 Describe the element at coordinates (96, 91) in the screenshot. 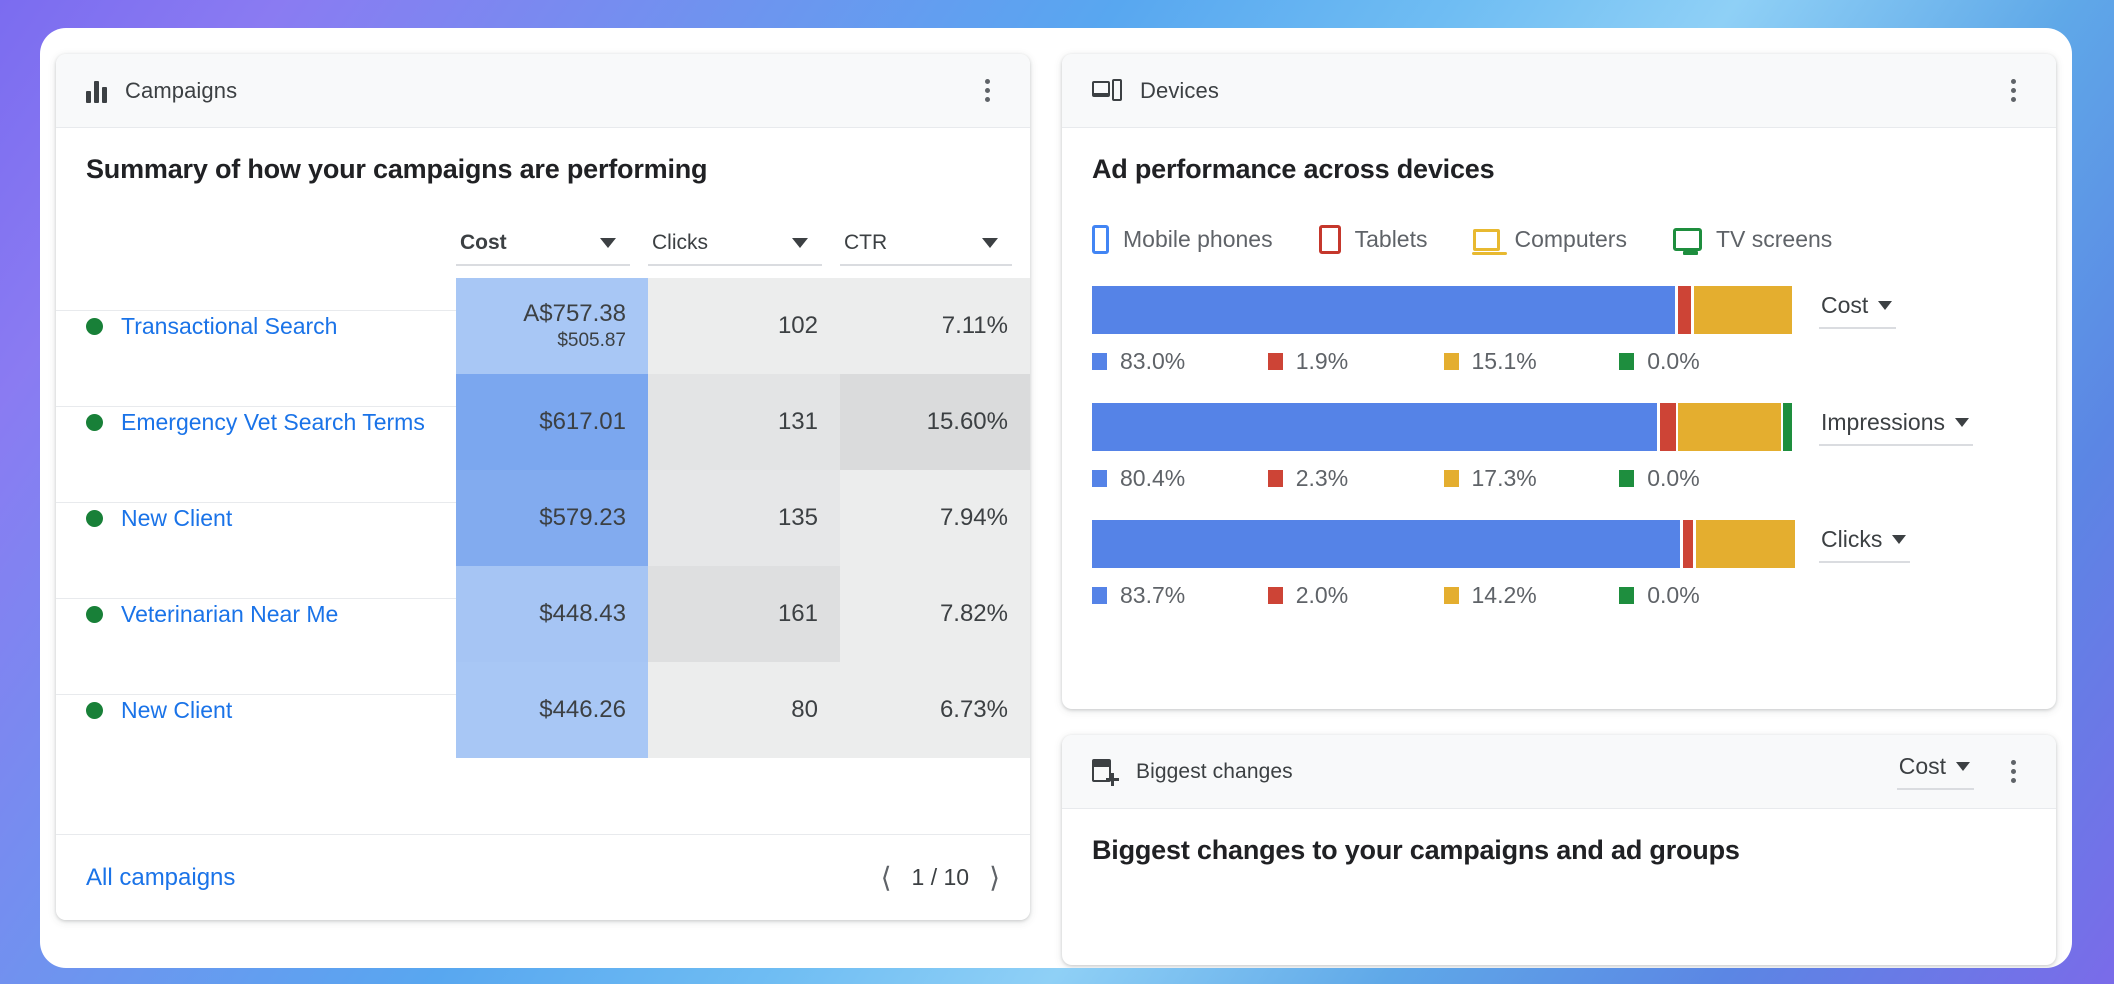

I see `bar-chart-icon` at that location.